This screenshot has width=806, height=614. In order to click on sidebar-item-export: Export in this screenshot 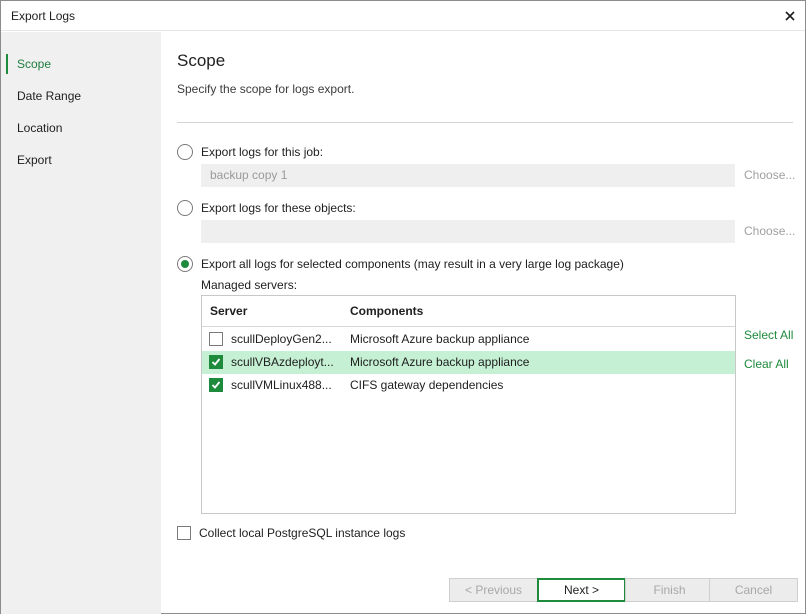, I will do `click(81, 160)`.